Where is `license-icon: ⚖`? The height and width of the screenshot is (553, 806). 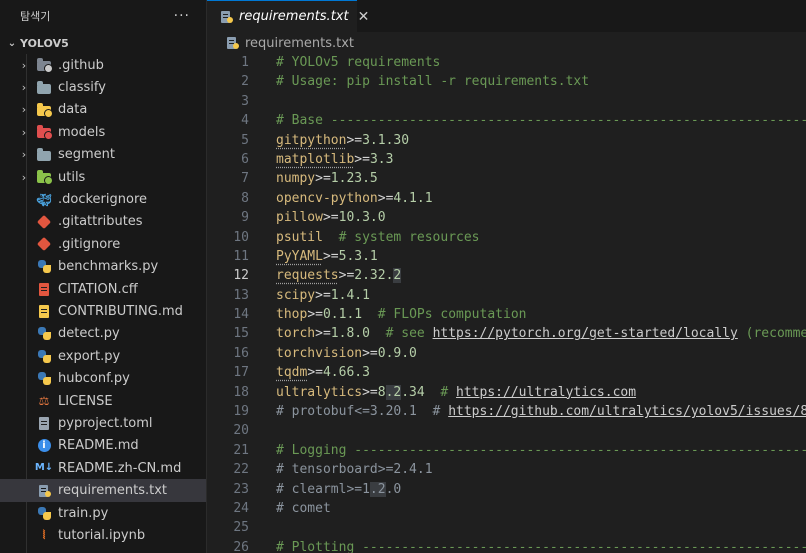
license-icon: ⚖ is located at coordinates (44, 401).